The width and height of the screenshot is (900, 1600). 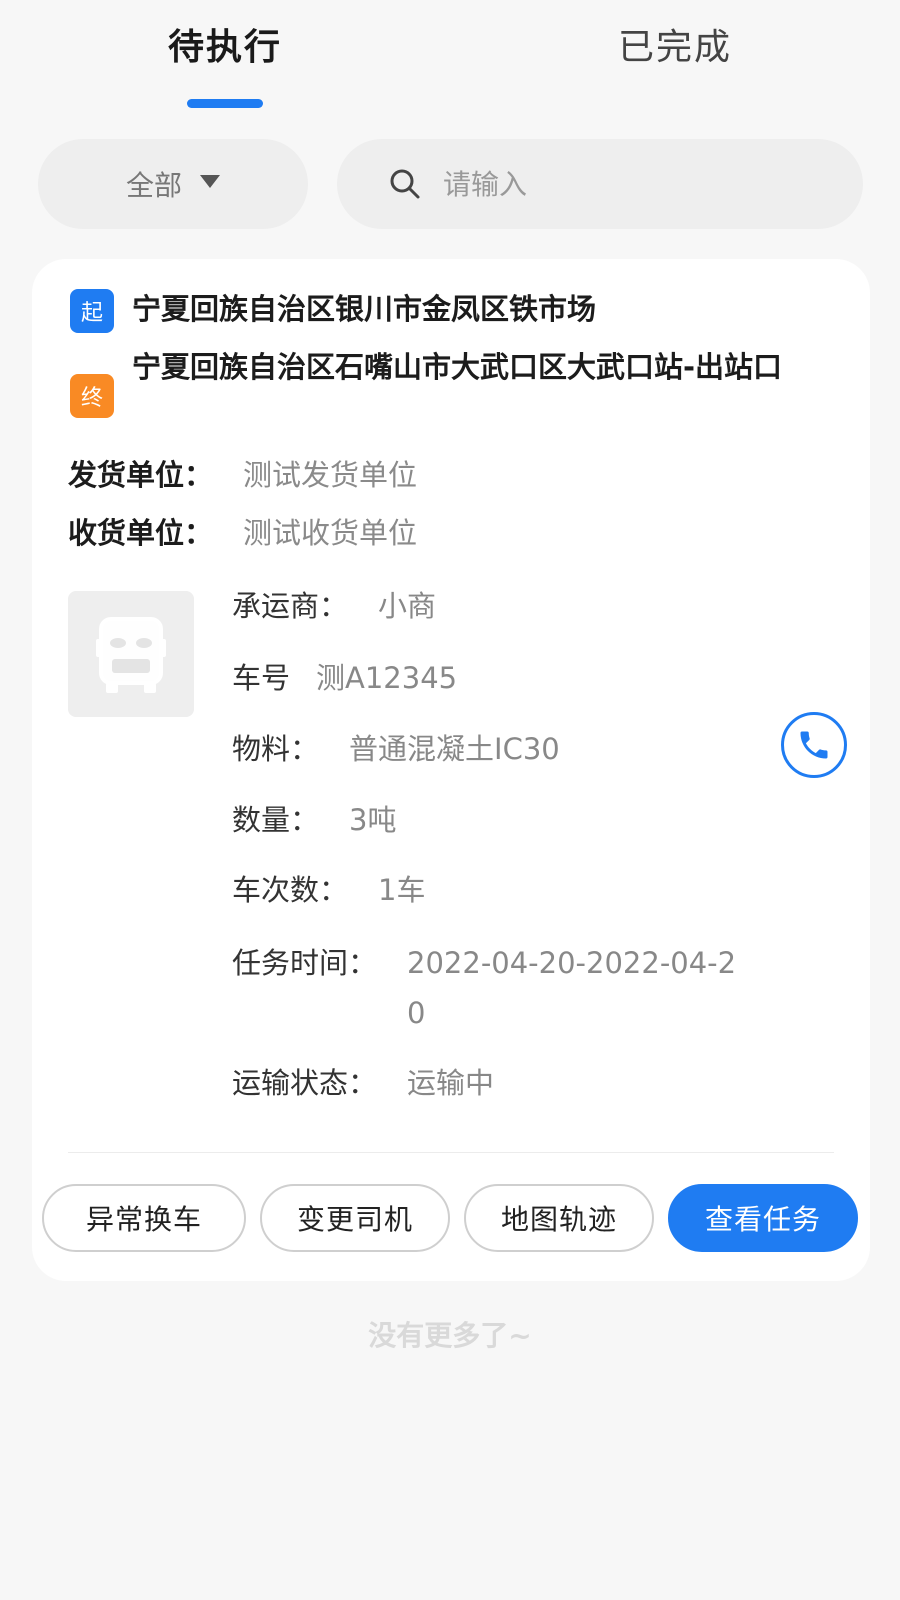 I want to click on end-badge: 终, so click(x=92, y=396).